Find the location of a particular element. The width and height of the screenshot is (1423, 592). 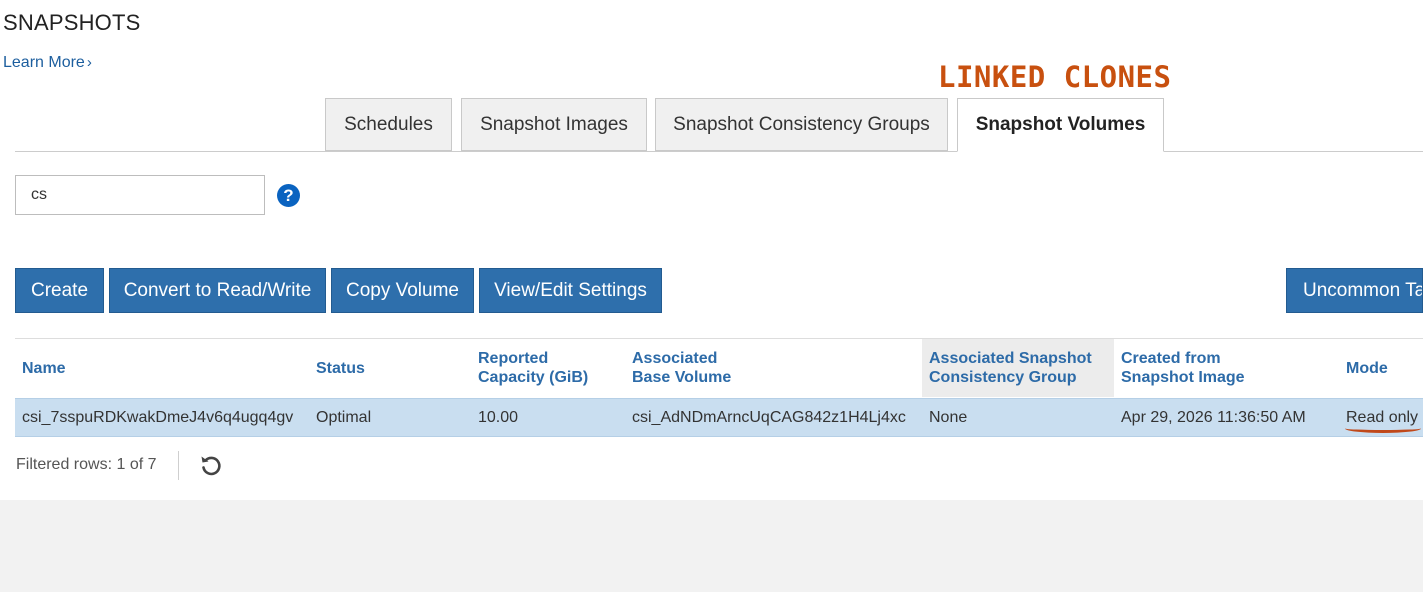

tab-snapshot-images: Snapshot Images is located at coordinates (554, 124).